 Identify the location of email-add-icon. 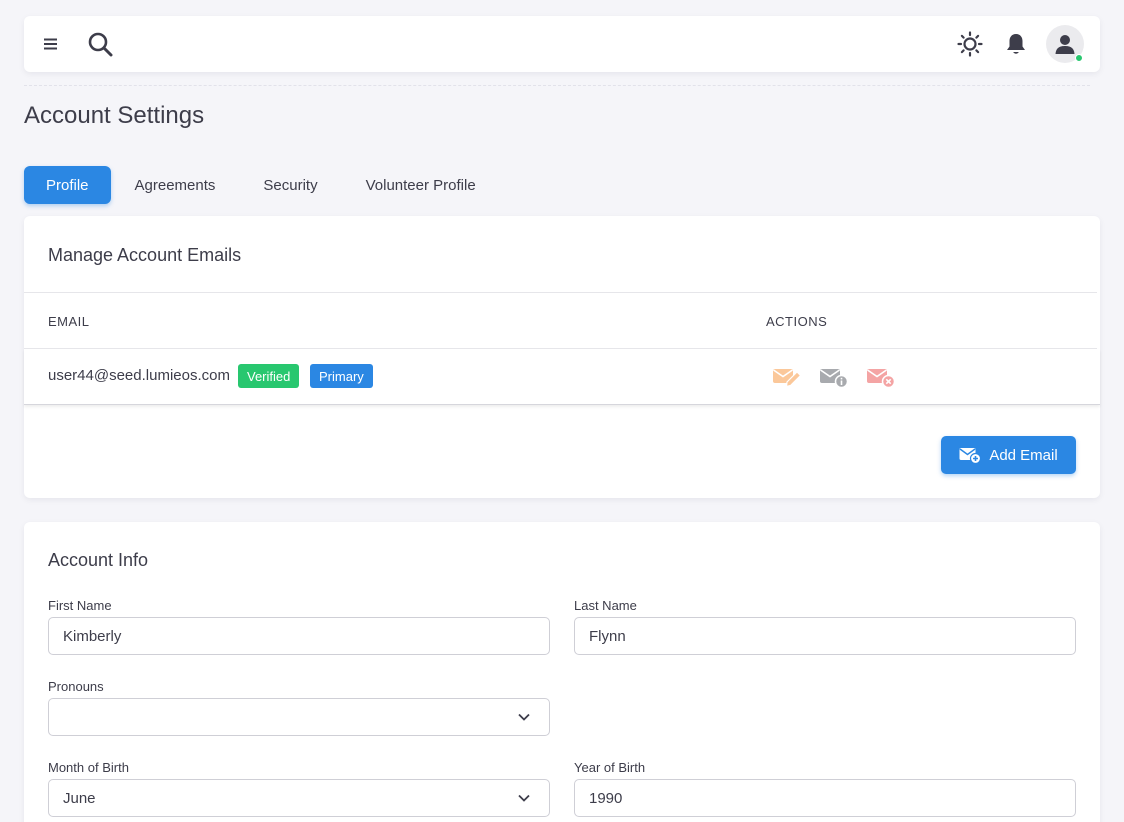
(970, 456).